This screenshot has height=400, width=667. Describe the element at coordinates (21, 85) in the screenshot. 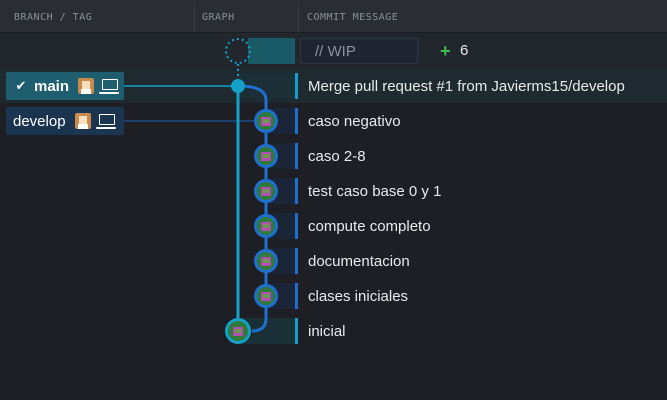

I see `check-icon: ✔` at that location.